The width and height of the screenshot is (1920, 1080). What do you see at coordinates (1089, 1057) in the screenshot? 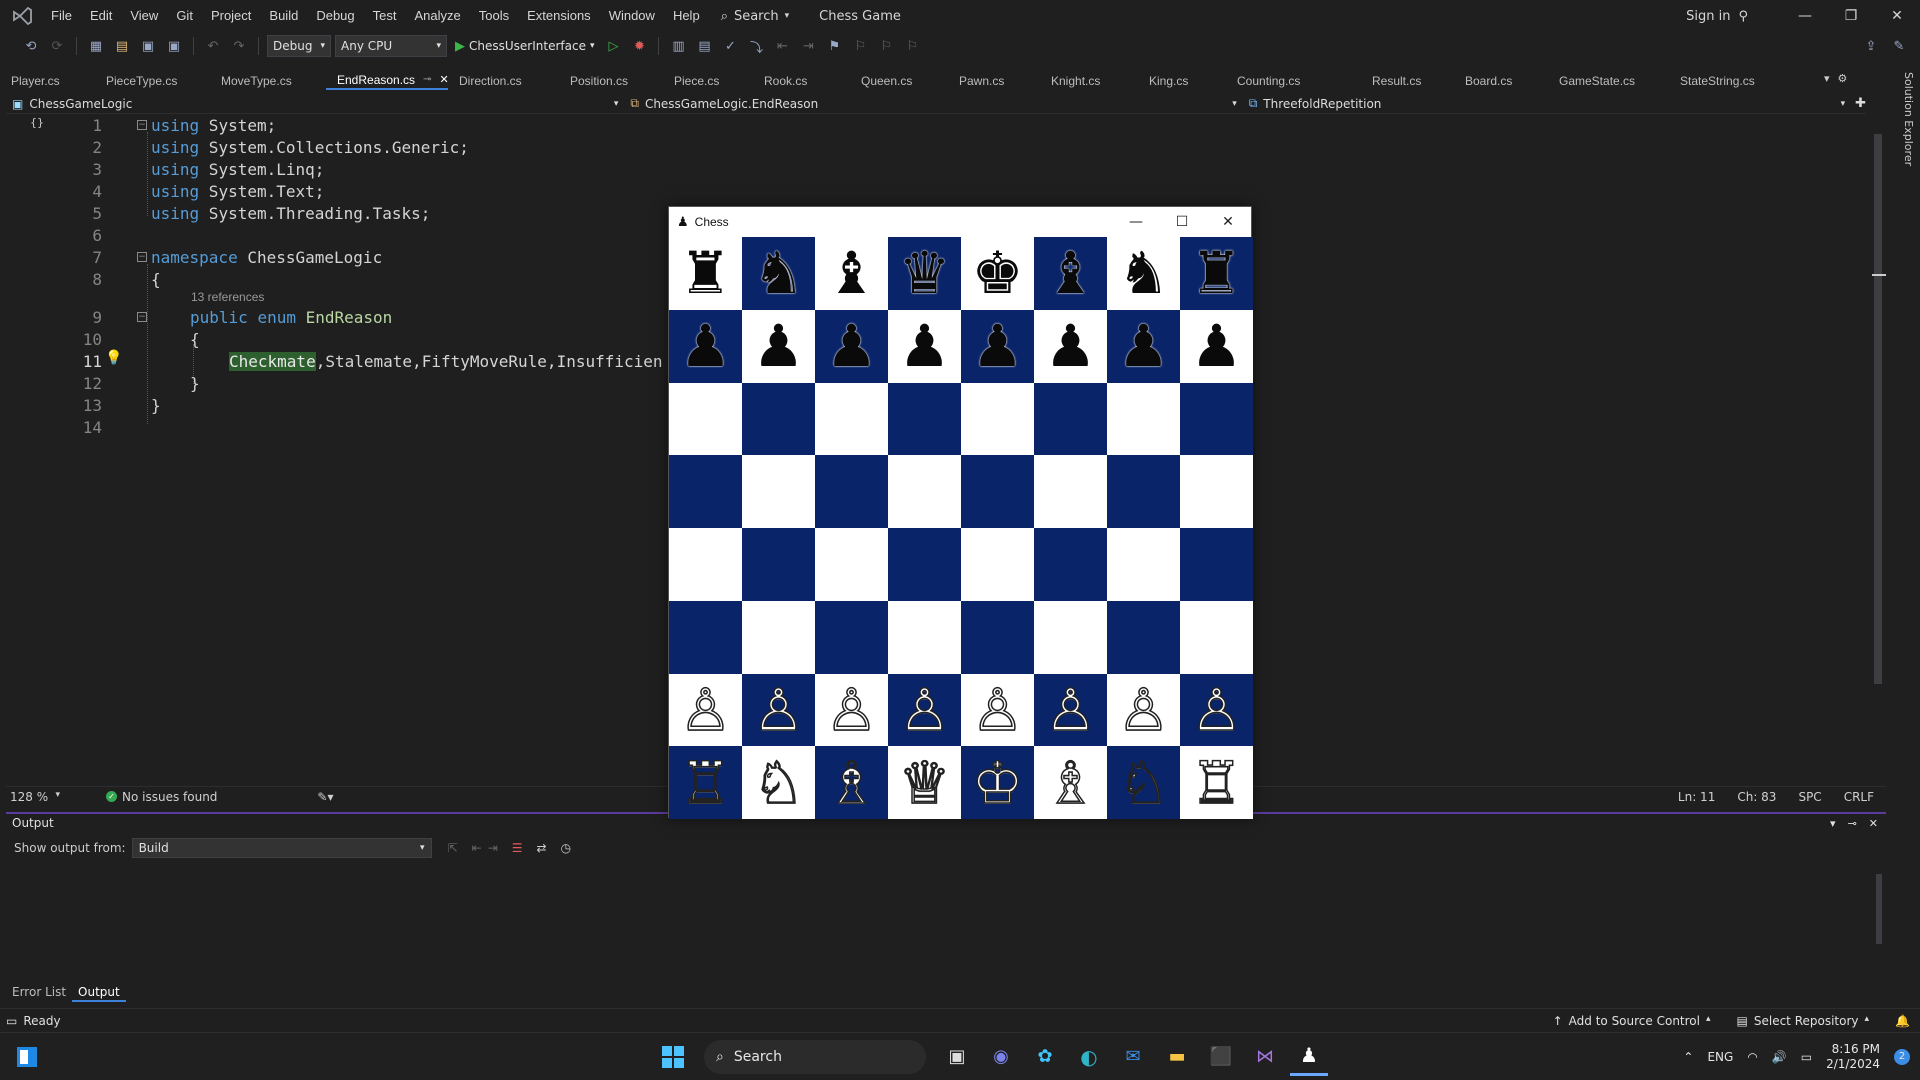
I see `edge-icon: ◐` at bounding box center [1089, 1057].